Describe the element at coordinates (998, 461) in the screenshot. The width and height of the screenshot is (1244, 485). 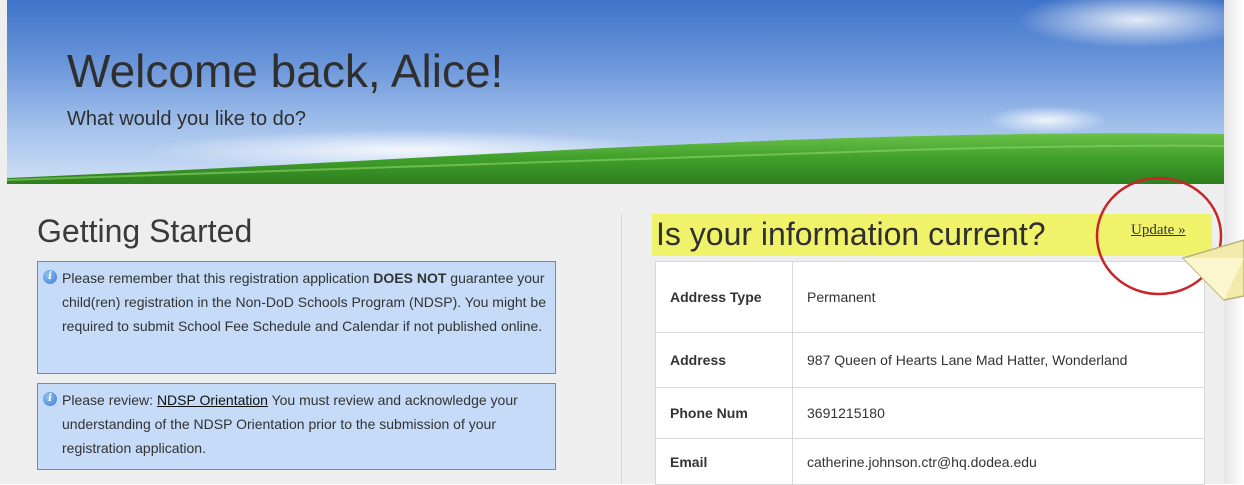
I see `row-value: catherine.johnson.ctr@hq.dodea.edu` at that location.